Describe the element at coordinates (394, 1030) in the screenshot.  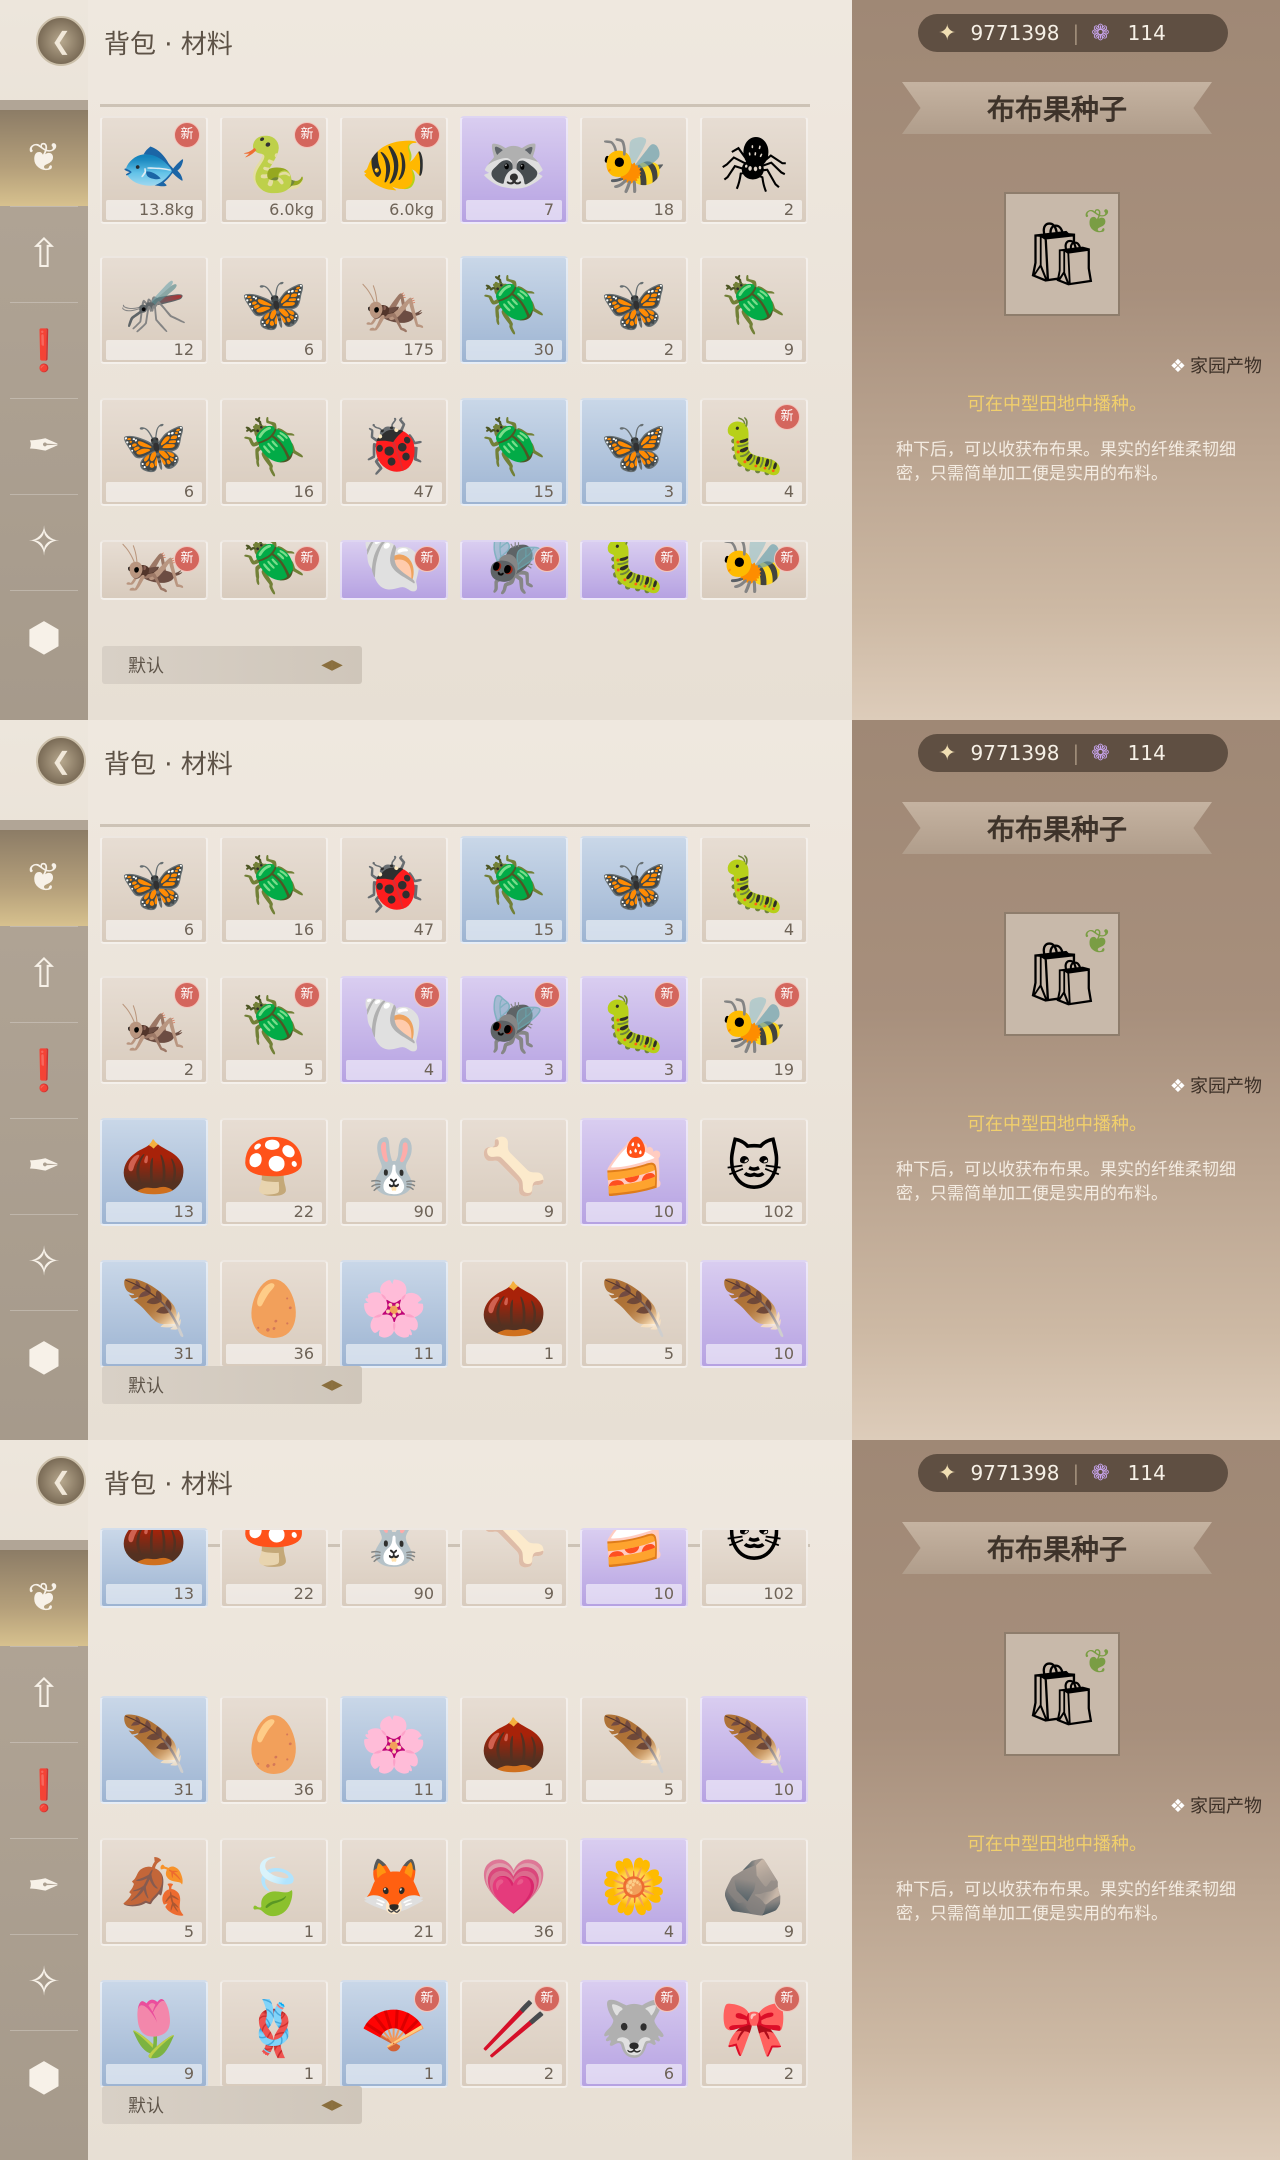
I see `item-slot: 🐚 4 新` at that location.